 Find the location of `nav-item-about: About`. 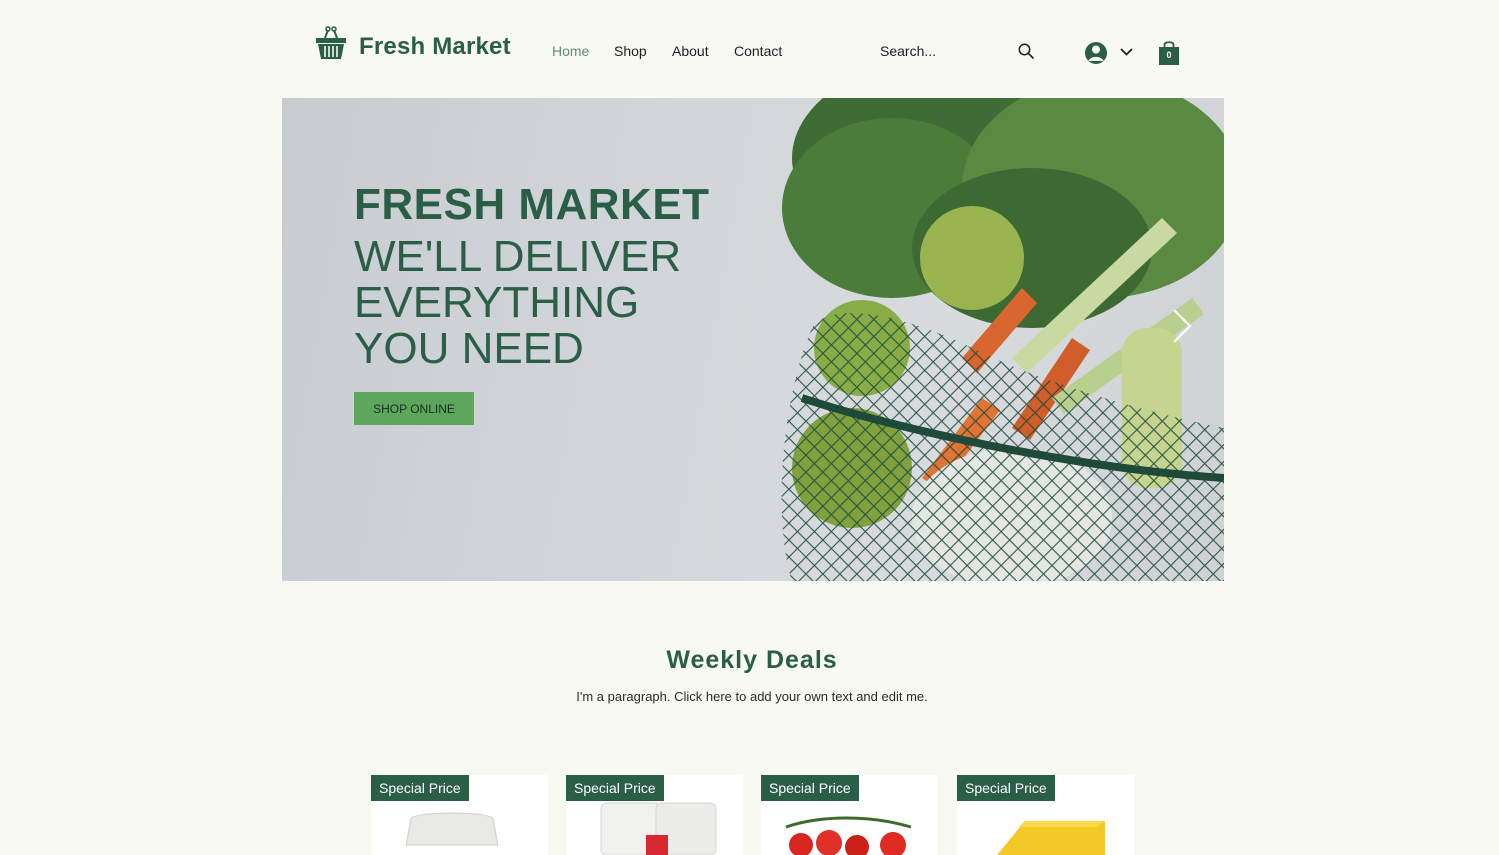

nav-item-about: About is located at coordinates (690, 51).